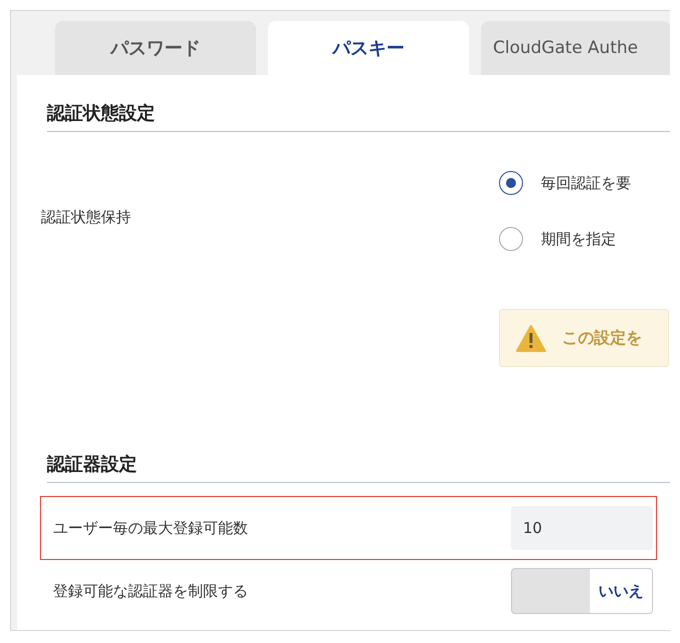 This screenshot has height=643, width=680. What do you see at coordinates (582, 528) in the screenshot?
I see `number-field: 10` at bounding box center [582, 528].